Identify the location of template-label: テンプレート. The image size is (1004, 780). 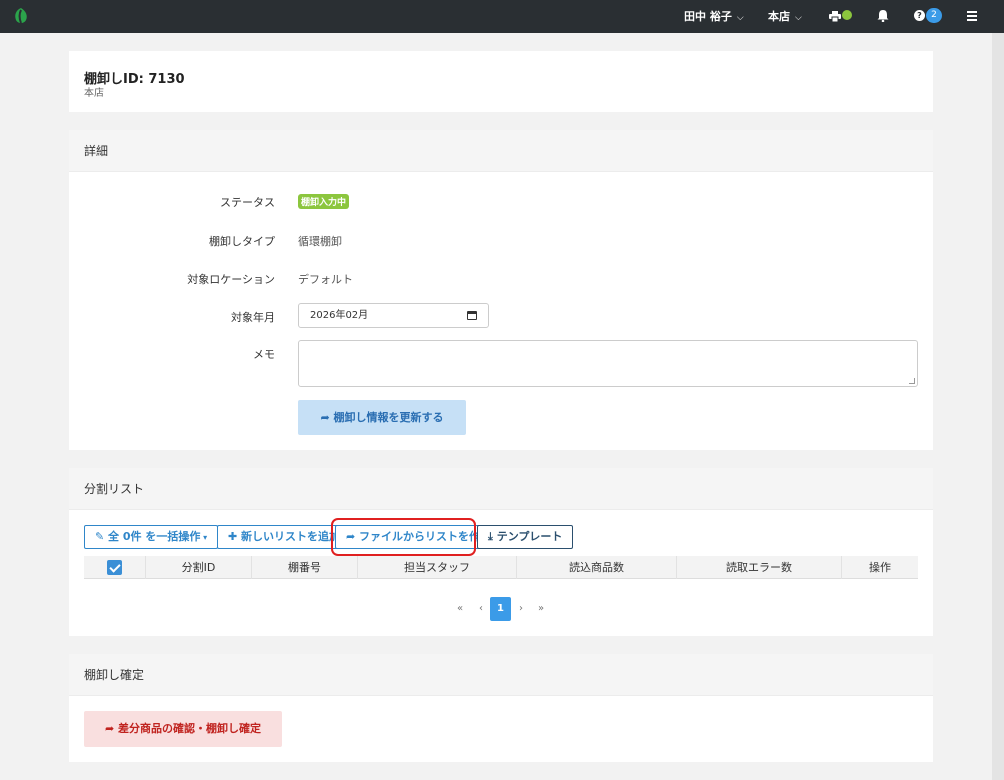
(529, 536).